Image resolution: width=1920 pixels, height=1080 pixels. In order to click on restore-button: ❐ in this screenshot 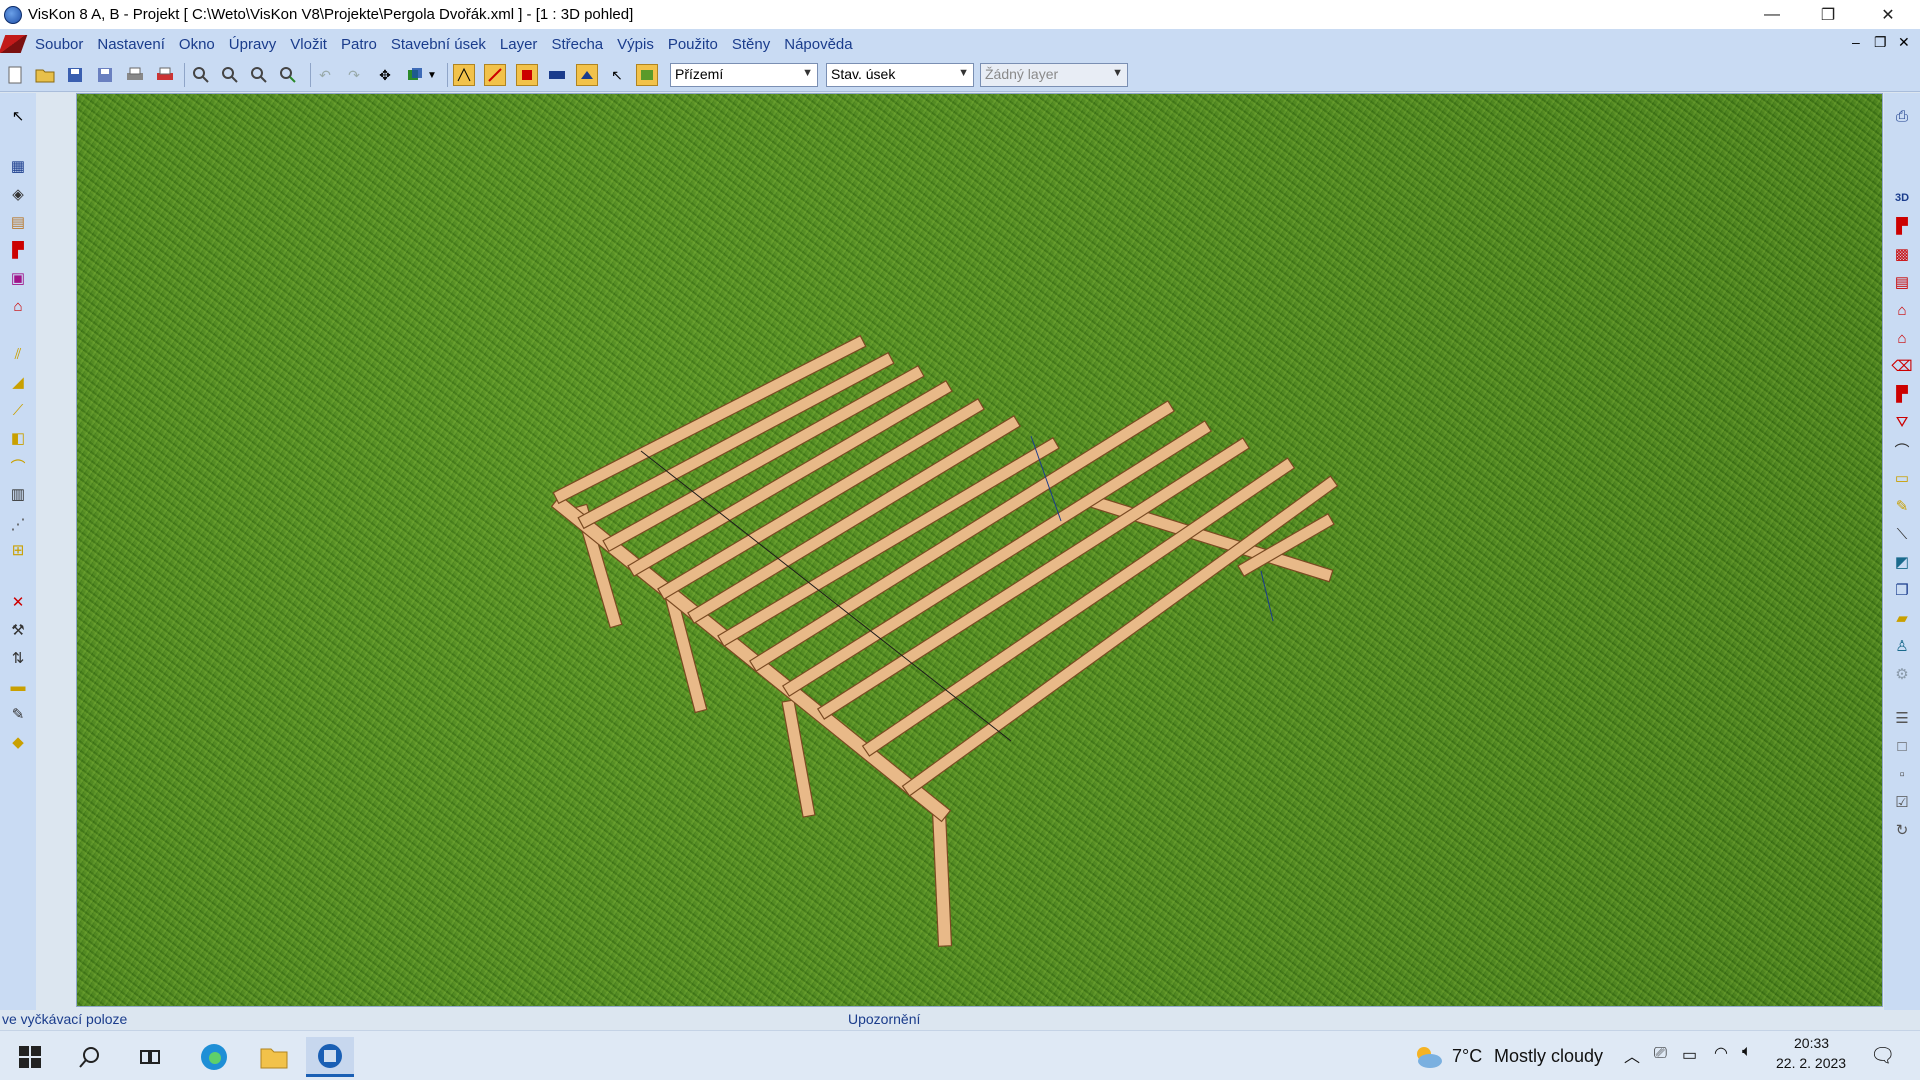, I will do `click(1828, 14)`.